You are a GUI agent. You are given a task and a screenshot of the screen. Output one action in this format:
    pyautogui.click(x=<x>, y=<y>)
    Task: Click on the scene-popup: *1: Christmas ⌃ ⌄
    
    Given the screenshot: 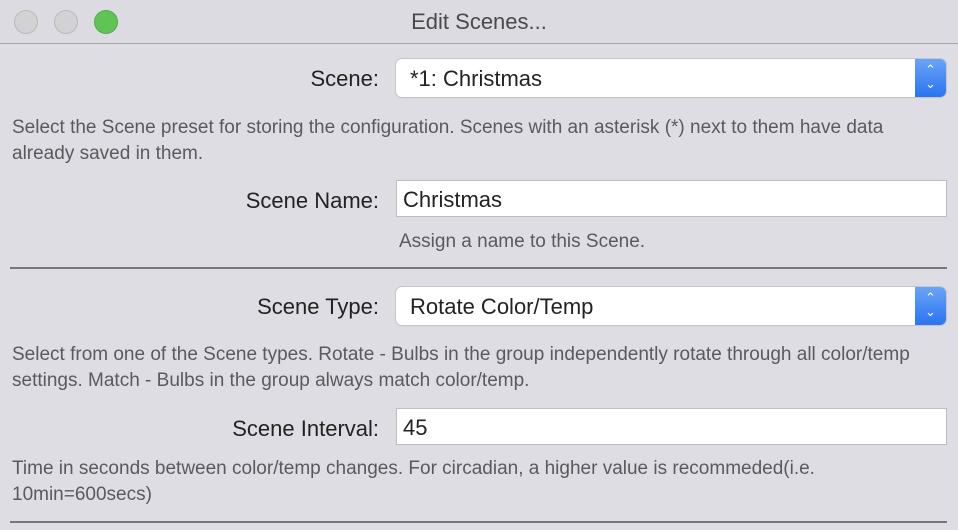 What is the action you would take?
    pyautogui.click(x=671, y=78)
    